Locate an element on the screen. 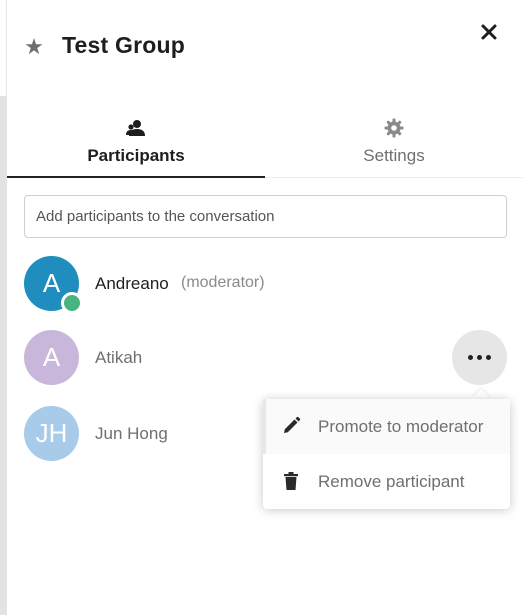 This screenshot has width=523, height=615. participant-row: A Atikah is located at coordinates (265, 358).